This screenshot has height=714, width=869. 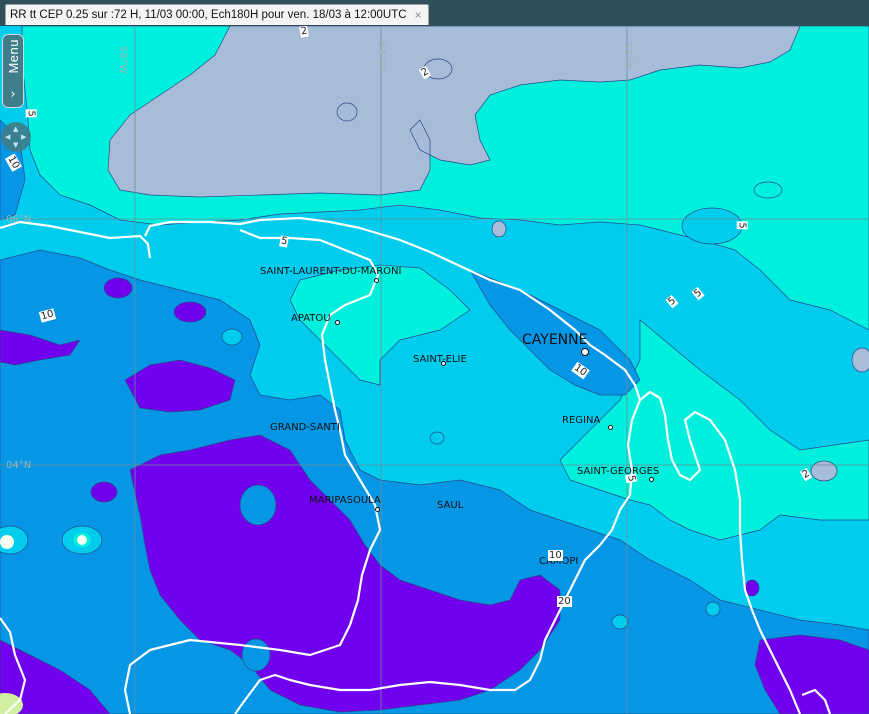 What do you see at coordinates (7, 137) in the screenshot?
I see `pan-left-icon: ◀` at bounding box center [7, 137].